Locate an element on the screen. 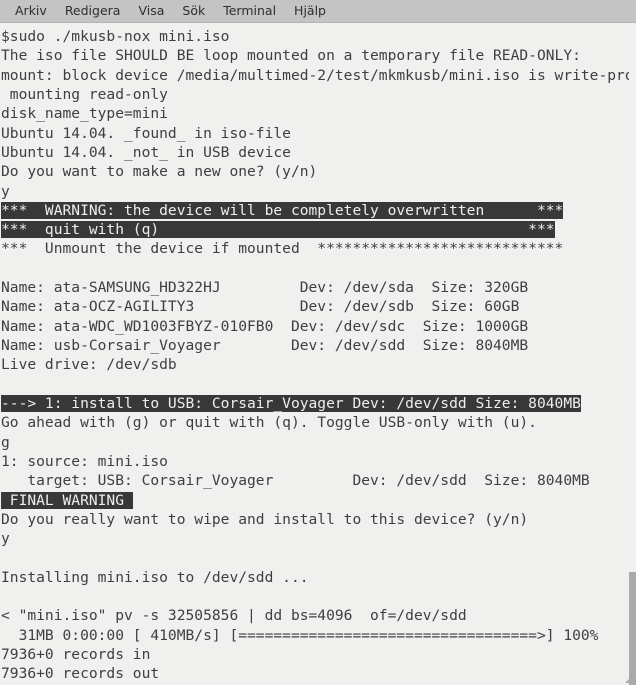 The image size is (636, 685). terminal-line: g is located at coordinates (5, 442).